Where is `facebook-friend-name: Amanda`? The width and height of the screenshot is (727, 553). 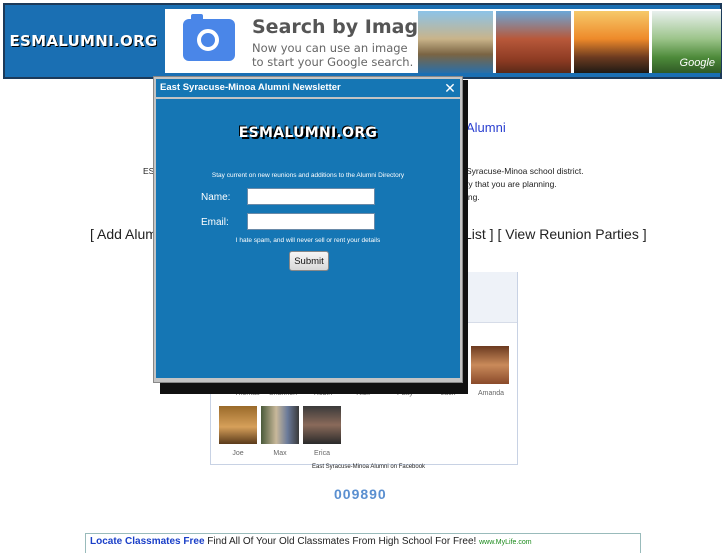 facebook-friend-name: Amanda is located at coordinates (491, 393).